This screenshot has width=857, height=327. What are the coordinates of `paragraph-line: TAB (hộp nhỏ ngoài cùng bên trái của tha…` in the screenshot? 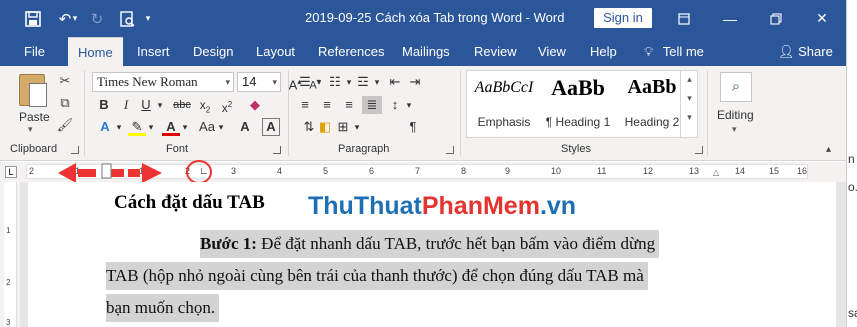 It's located at (377, 276).